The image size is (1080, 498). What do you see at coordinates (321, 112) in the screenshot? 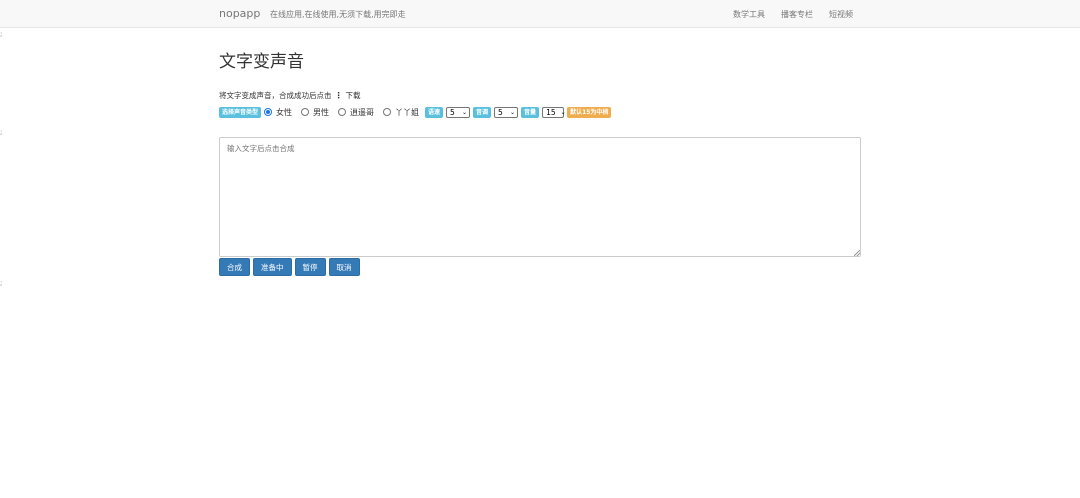
I see `voice-label-male: 男性` at bounding box center [321, 112].